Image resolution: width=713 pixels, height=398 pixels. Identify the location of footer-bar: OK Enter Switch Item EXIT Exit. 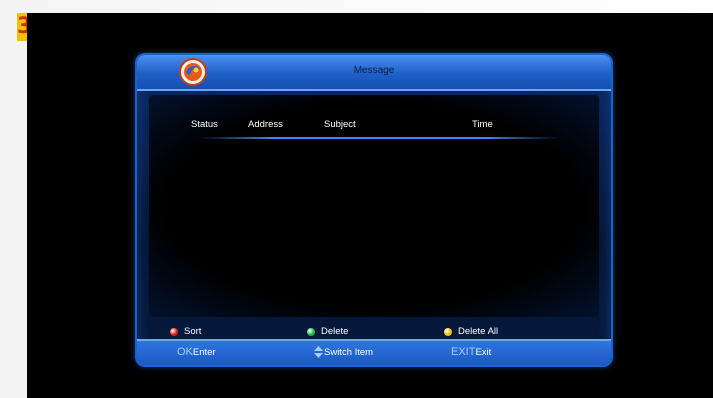
(374, 352).